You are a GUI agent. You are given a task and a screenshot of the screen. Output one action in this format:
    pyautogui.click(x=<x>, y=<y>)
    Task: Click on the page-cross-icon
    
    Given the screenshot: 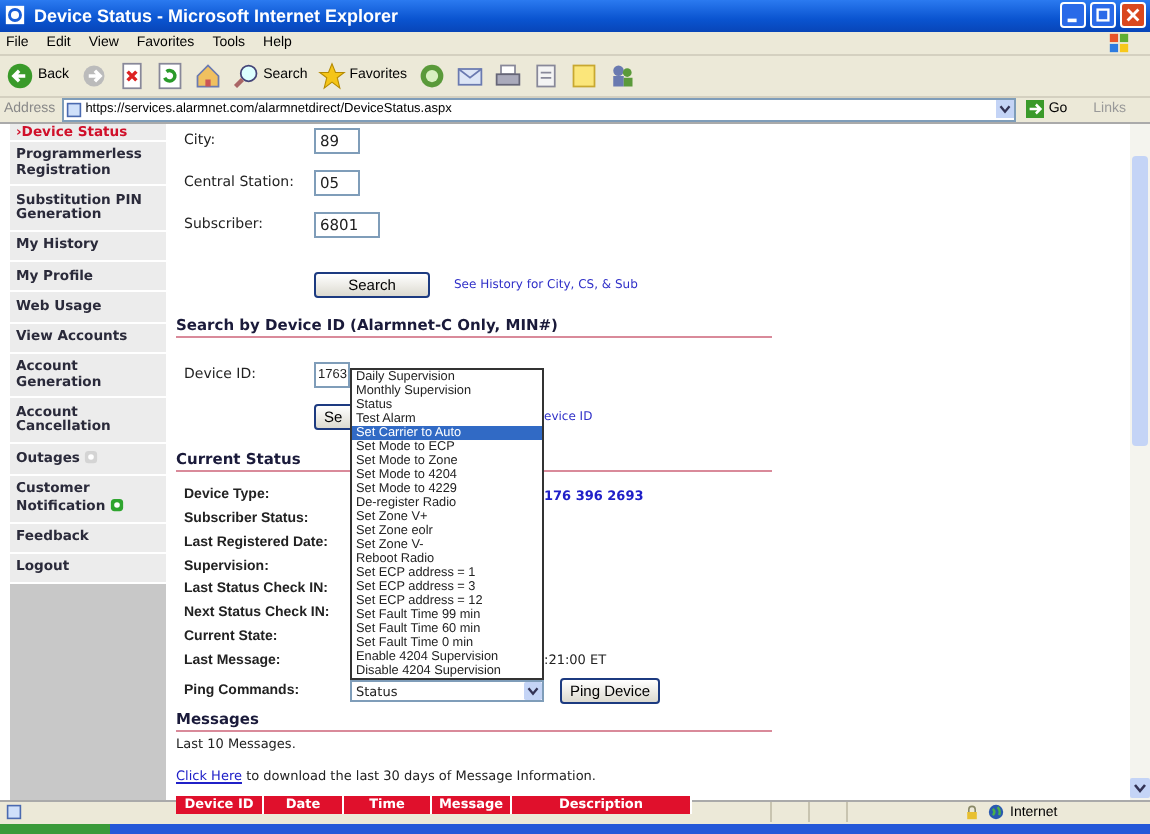 What is the action you would take?
    pyautogui.click(x=131, y=75)
    